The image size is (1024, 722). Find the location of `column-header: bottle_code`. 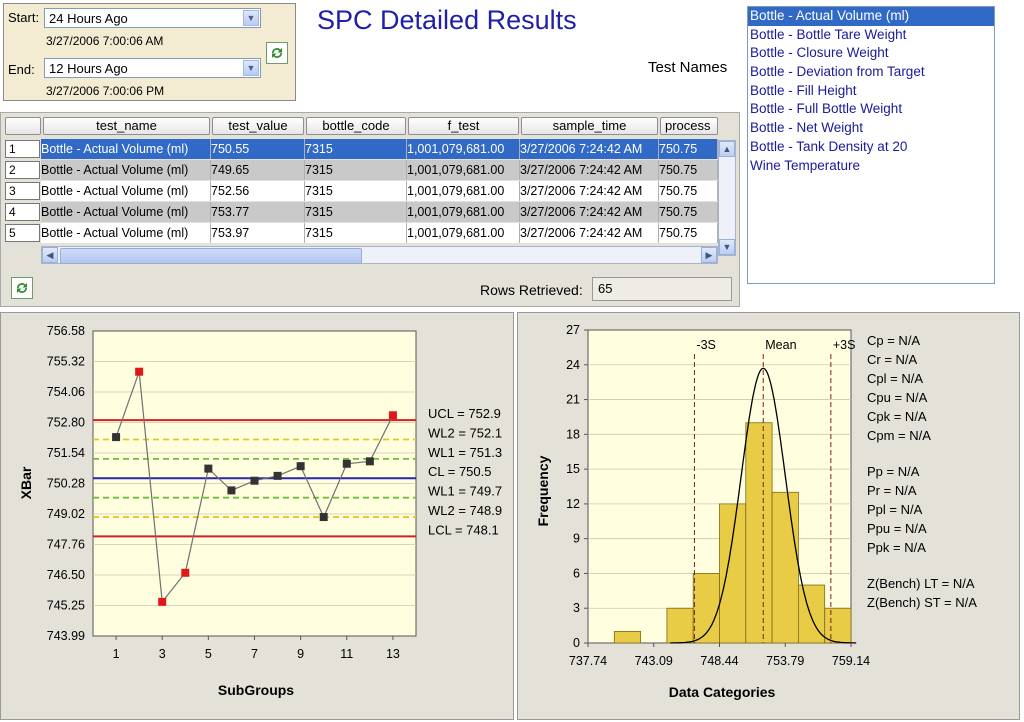

column-header: bottle_code is located at coordinates (356, 126).